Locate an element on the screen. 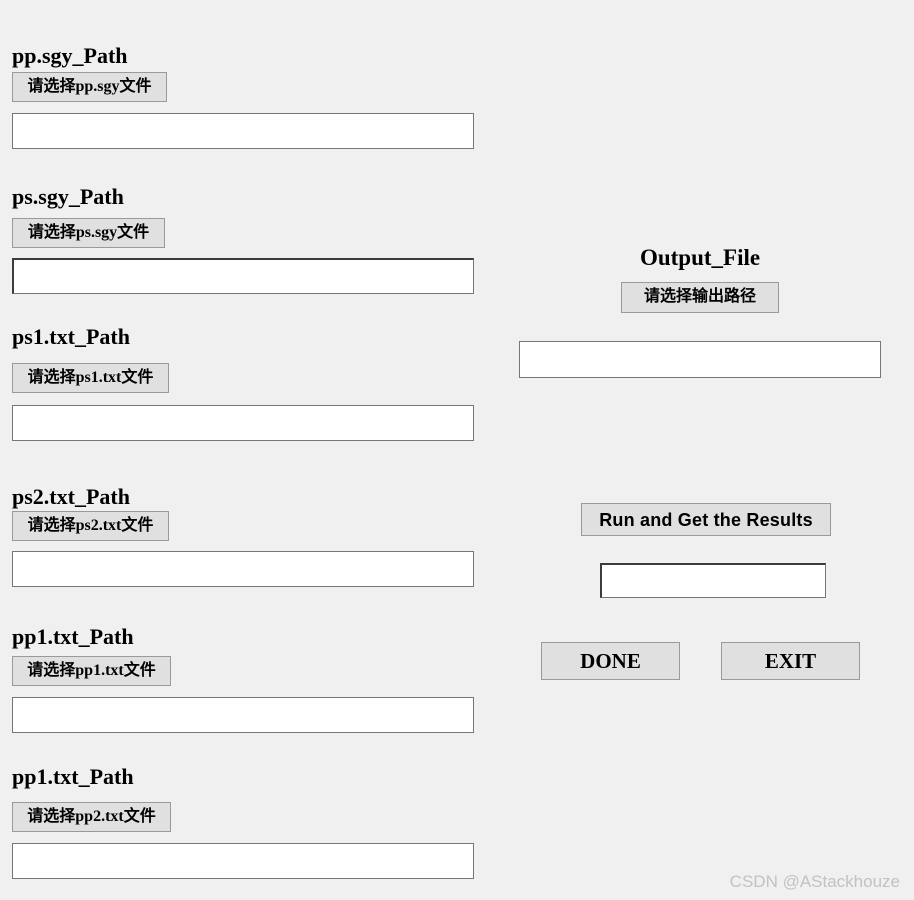 This screenshot has height=900, width=914. output-file-title: Output_File is located at coordinates (700, 257).